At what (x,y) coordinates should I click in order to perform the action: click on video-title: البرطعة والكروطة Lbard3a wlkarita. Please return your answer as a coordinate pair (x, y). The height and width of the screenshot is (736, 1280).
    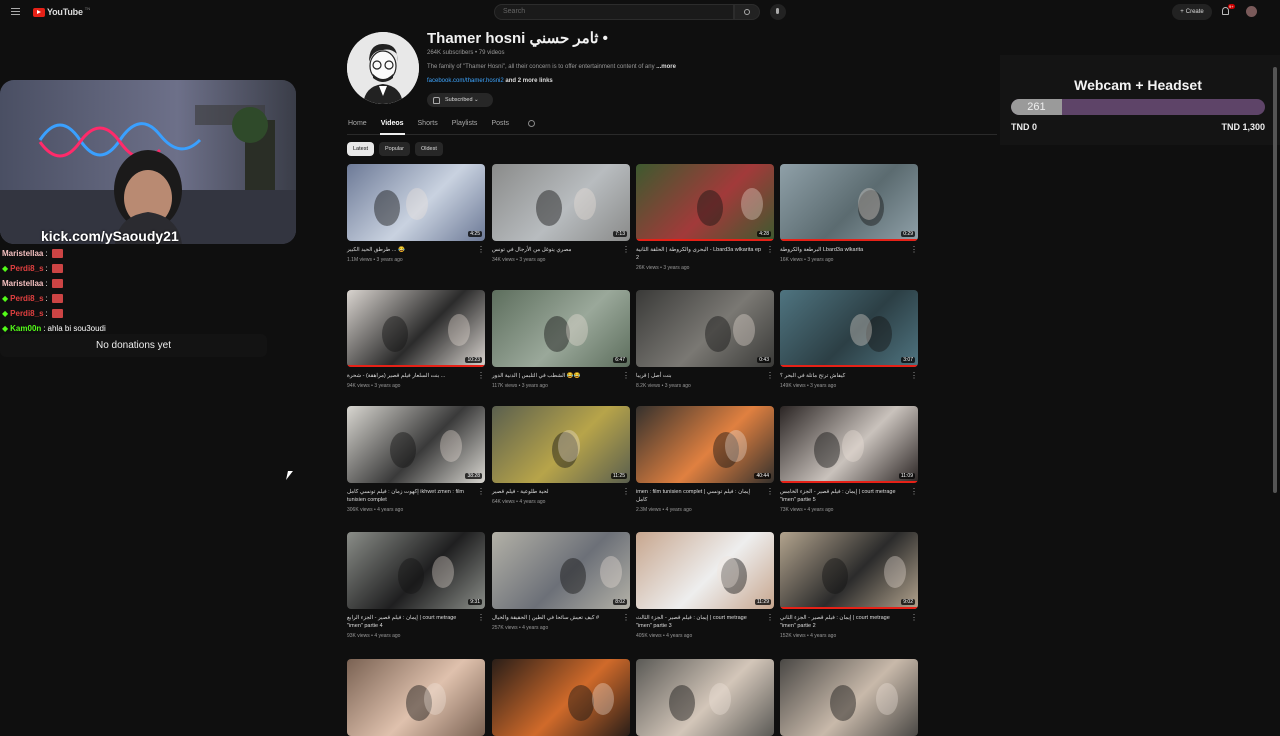
    Looking at the image, I should click on (843, 250).